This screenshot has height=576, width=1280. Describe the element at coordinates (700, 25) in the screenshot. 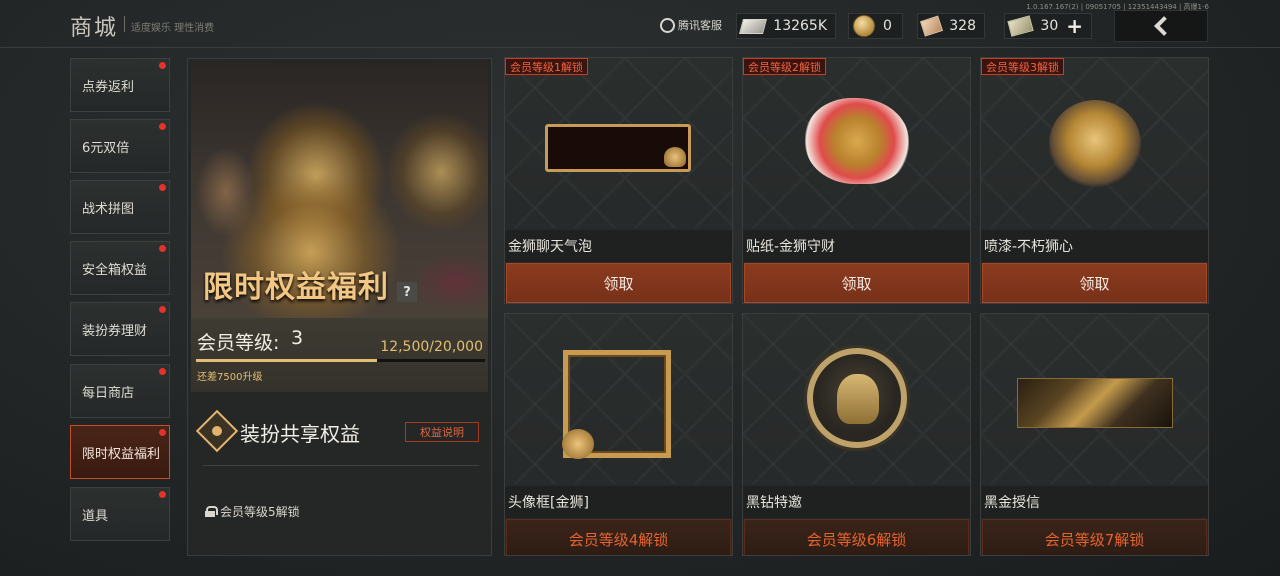

I see `customer-service-label: 腾讯客服` at that location.